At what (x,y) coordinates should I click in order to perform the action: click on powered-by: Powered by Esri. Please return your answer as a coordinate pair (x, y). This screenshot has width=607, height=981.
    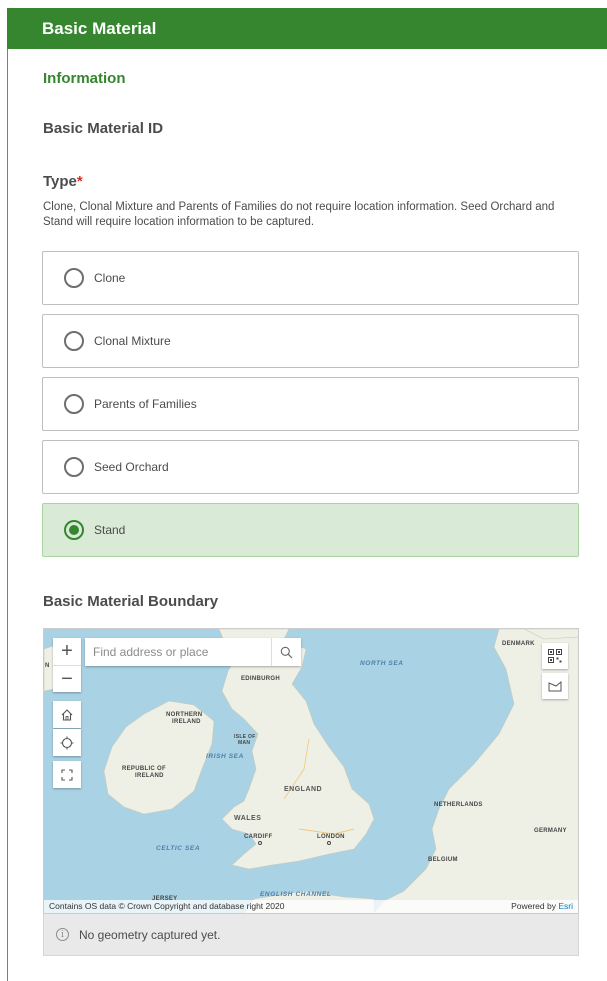
    Looking at the image, I should click on (542, 906).